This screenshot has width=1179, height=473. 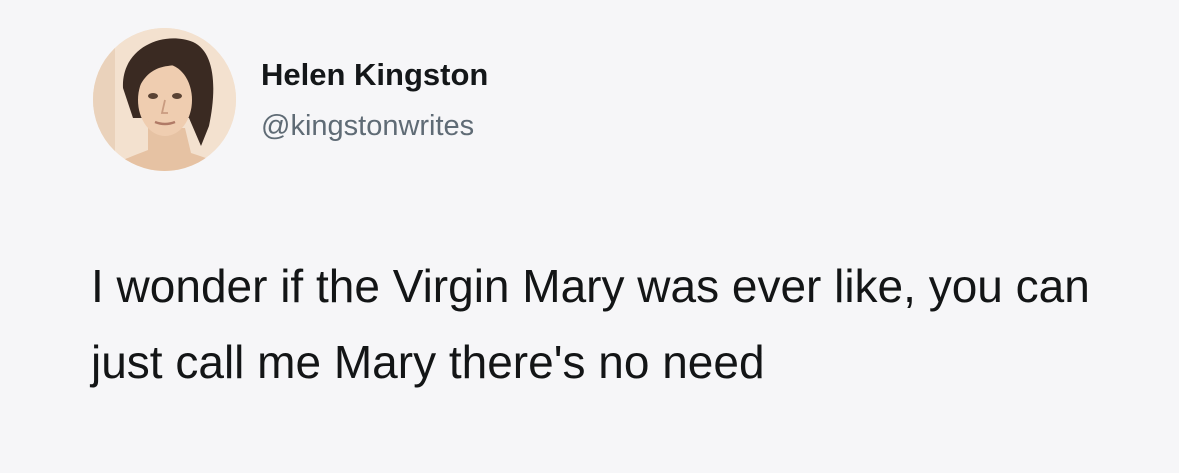 What do you see at coordinates (367, 126) in the screenshot?
I see `author-handle: @kingstonwrites` at bounding box center [367, 126].